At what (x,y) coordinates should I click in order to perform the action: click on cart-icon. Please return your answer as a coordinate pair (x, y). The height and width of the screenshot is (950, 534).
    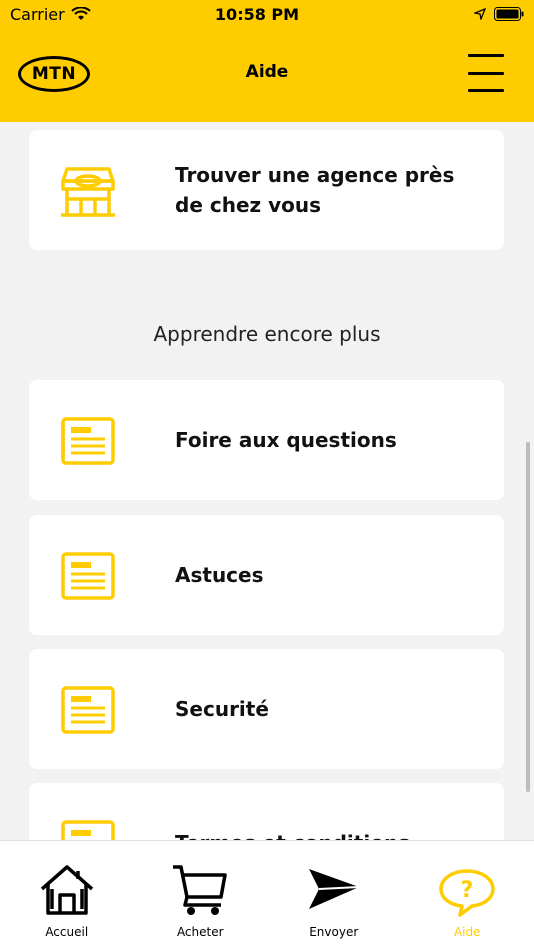
    Looking at the image, I should click on (200, 890).